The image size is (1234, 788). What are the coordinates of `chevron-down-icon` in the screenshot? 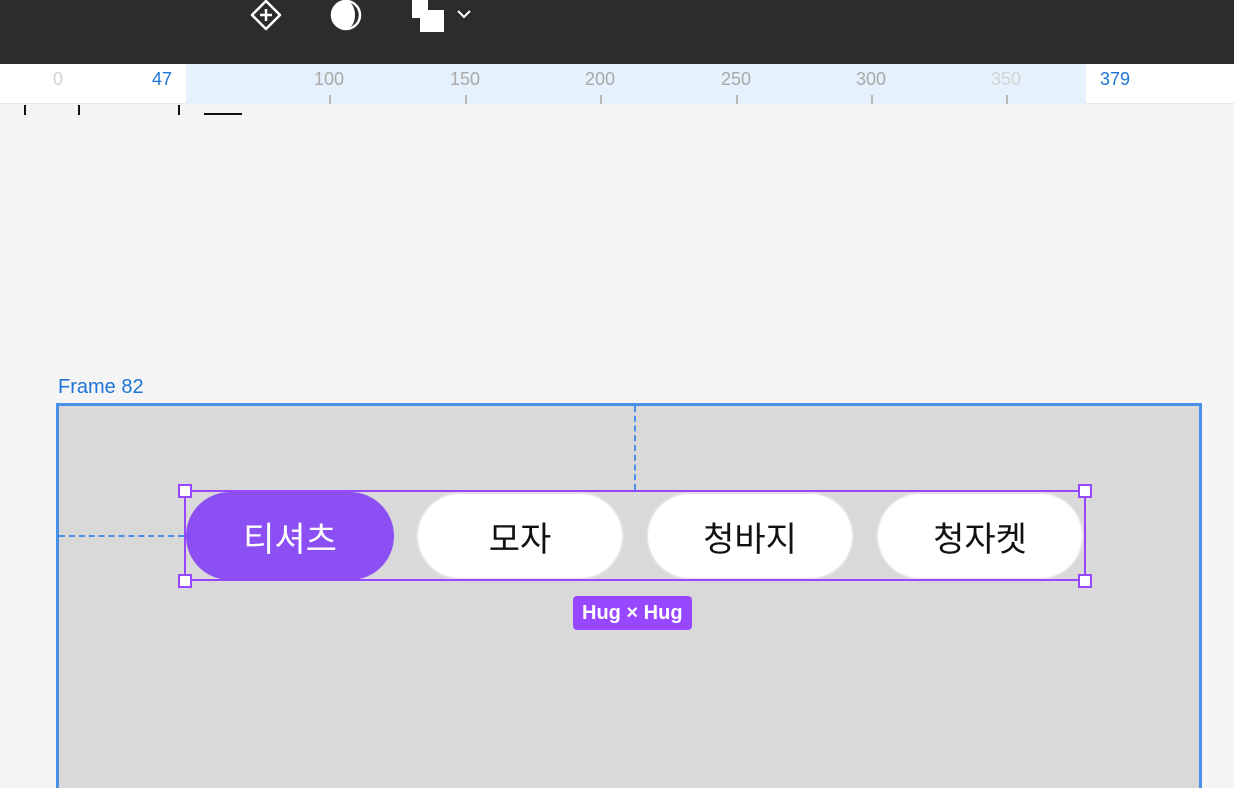 It's located at (464, 14).